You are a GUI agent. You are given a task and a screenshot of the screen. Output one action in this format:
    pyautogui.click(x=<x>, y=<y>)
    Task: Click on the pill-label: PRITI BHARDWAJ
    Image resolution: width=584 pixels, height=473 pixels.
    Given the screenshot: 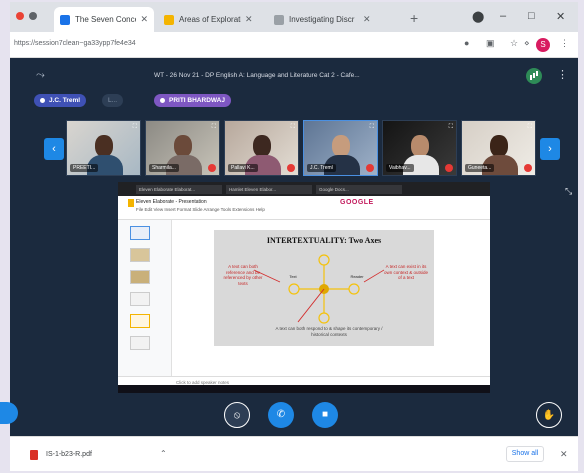 What is the action you would take?
    pyautogui.click(x=197, y=100)
    